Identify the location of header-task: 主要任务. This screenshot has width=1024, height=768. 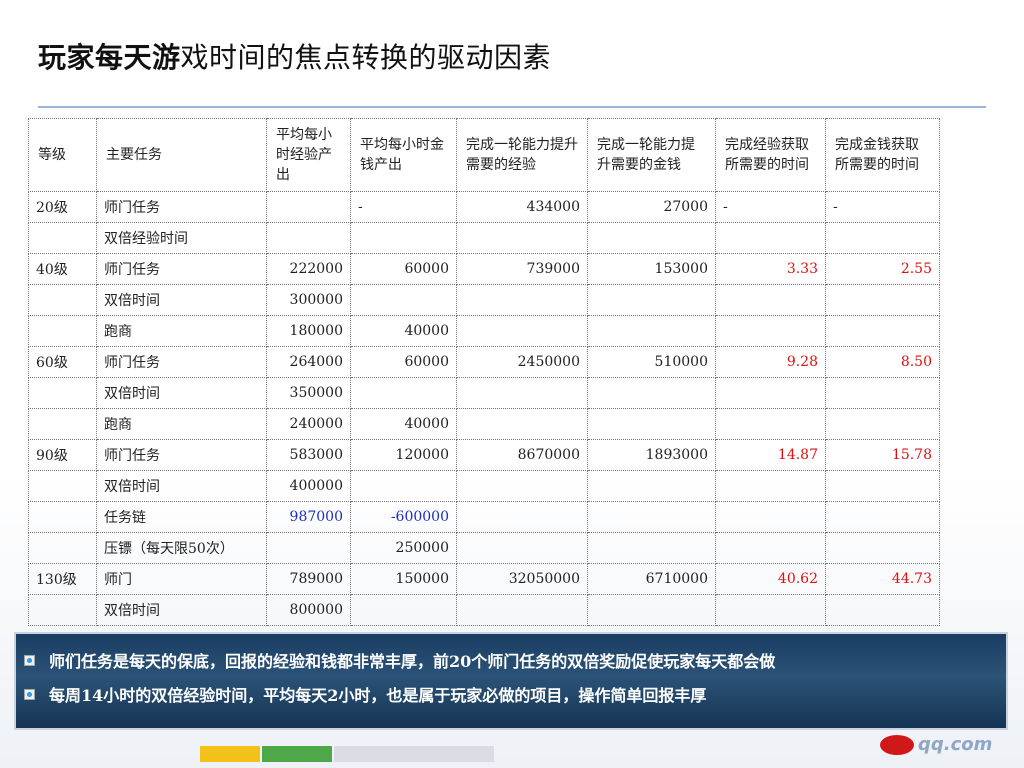
(181, 155).